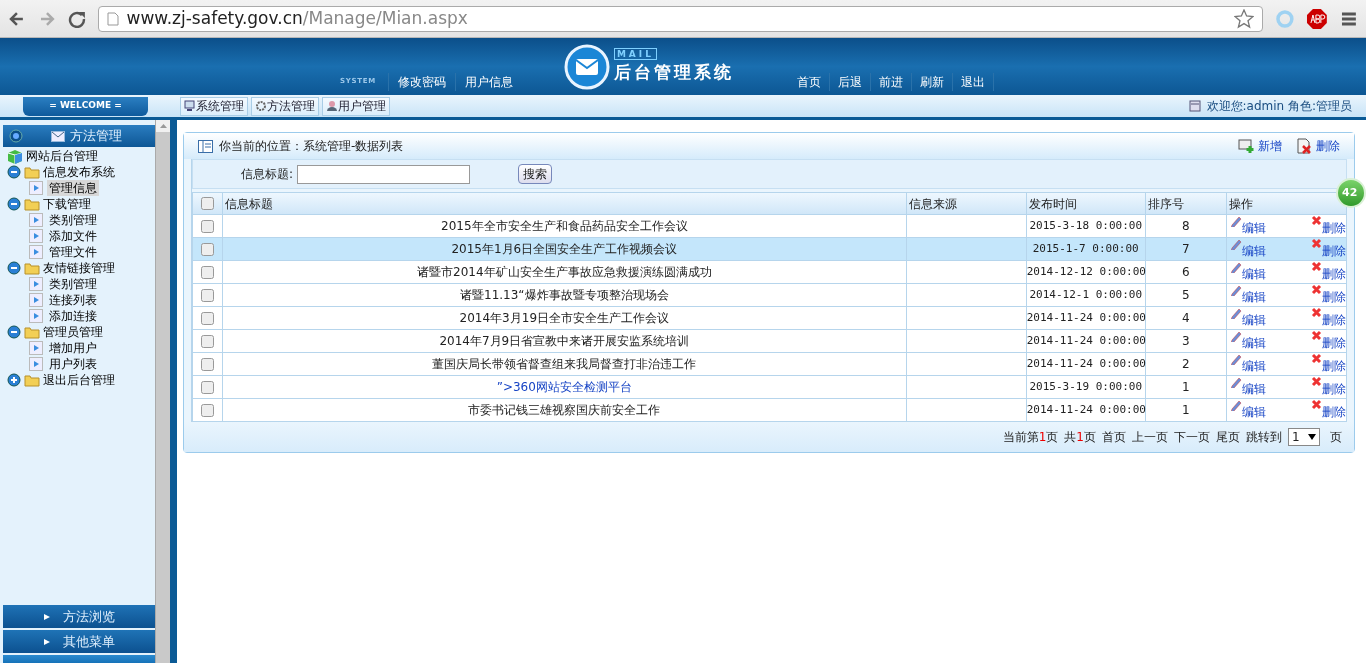 Image resolution: width=1366 pixels, height=663 pixels. I want to click on delete-file-icon, so click(1304, 146).